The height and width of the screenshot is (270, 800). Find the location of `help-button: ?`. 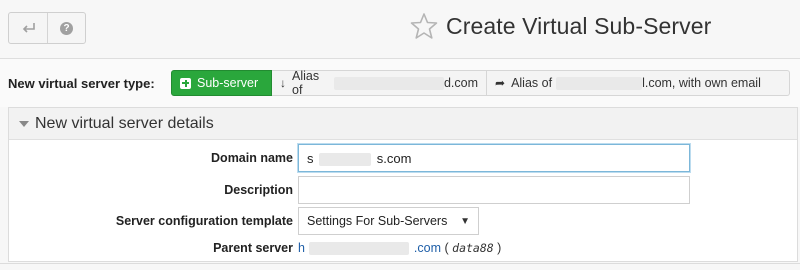

help-button: ? is located at coordinates (66, 28).